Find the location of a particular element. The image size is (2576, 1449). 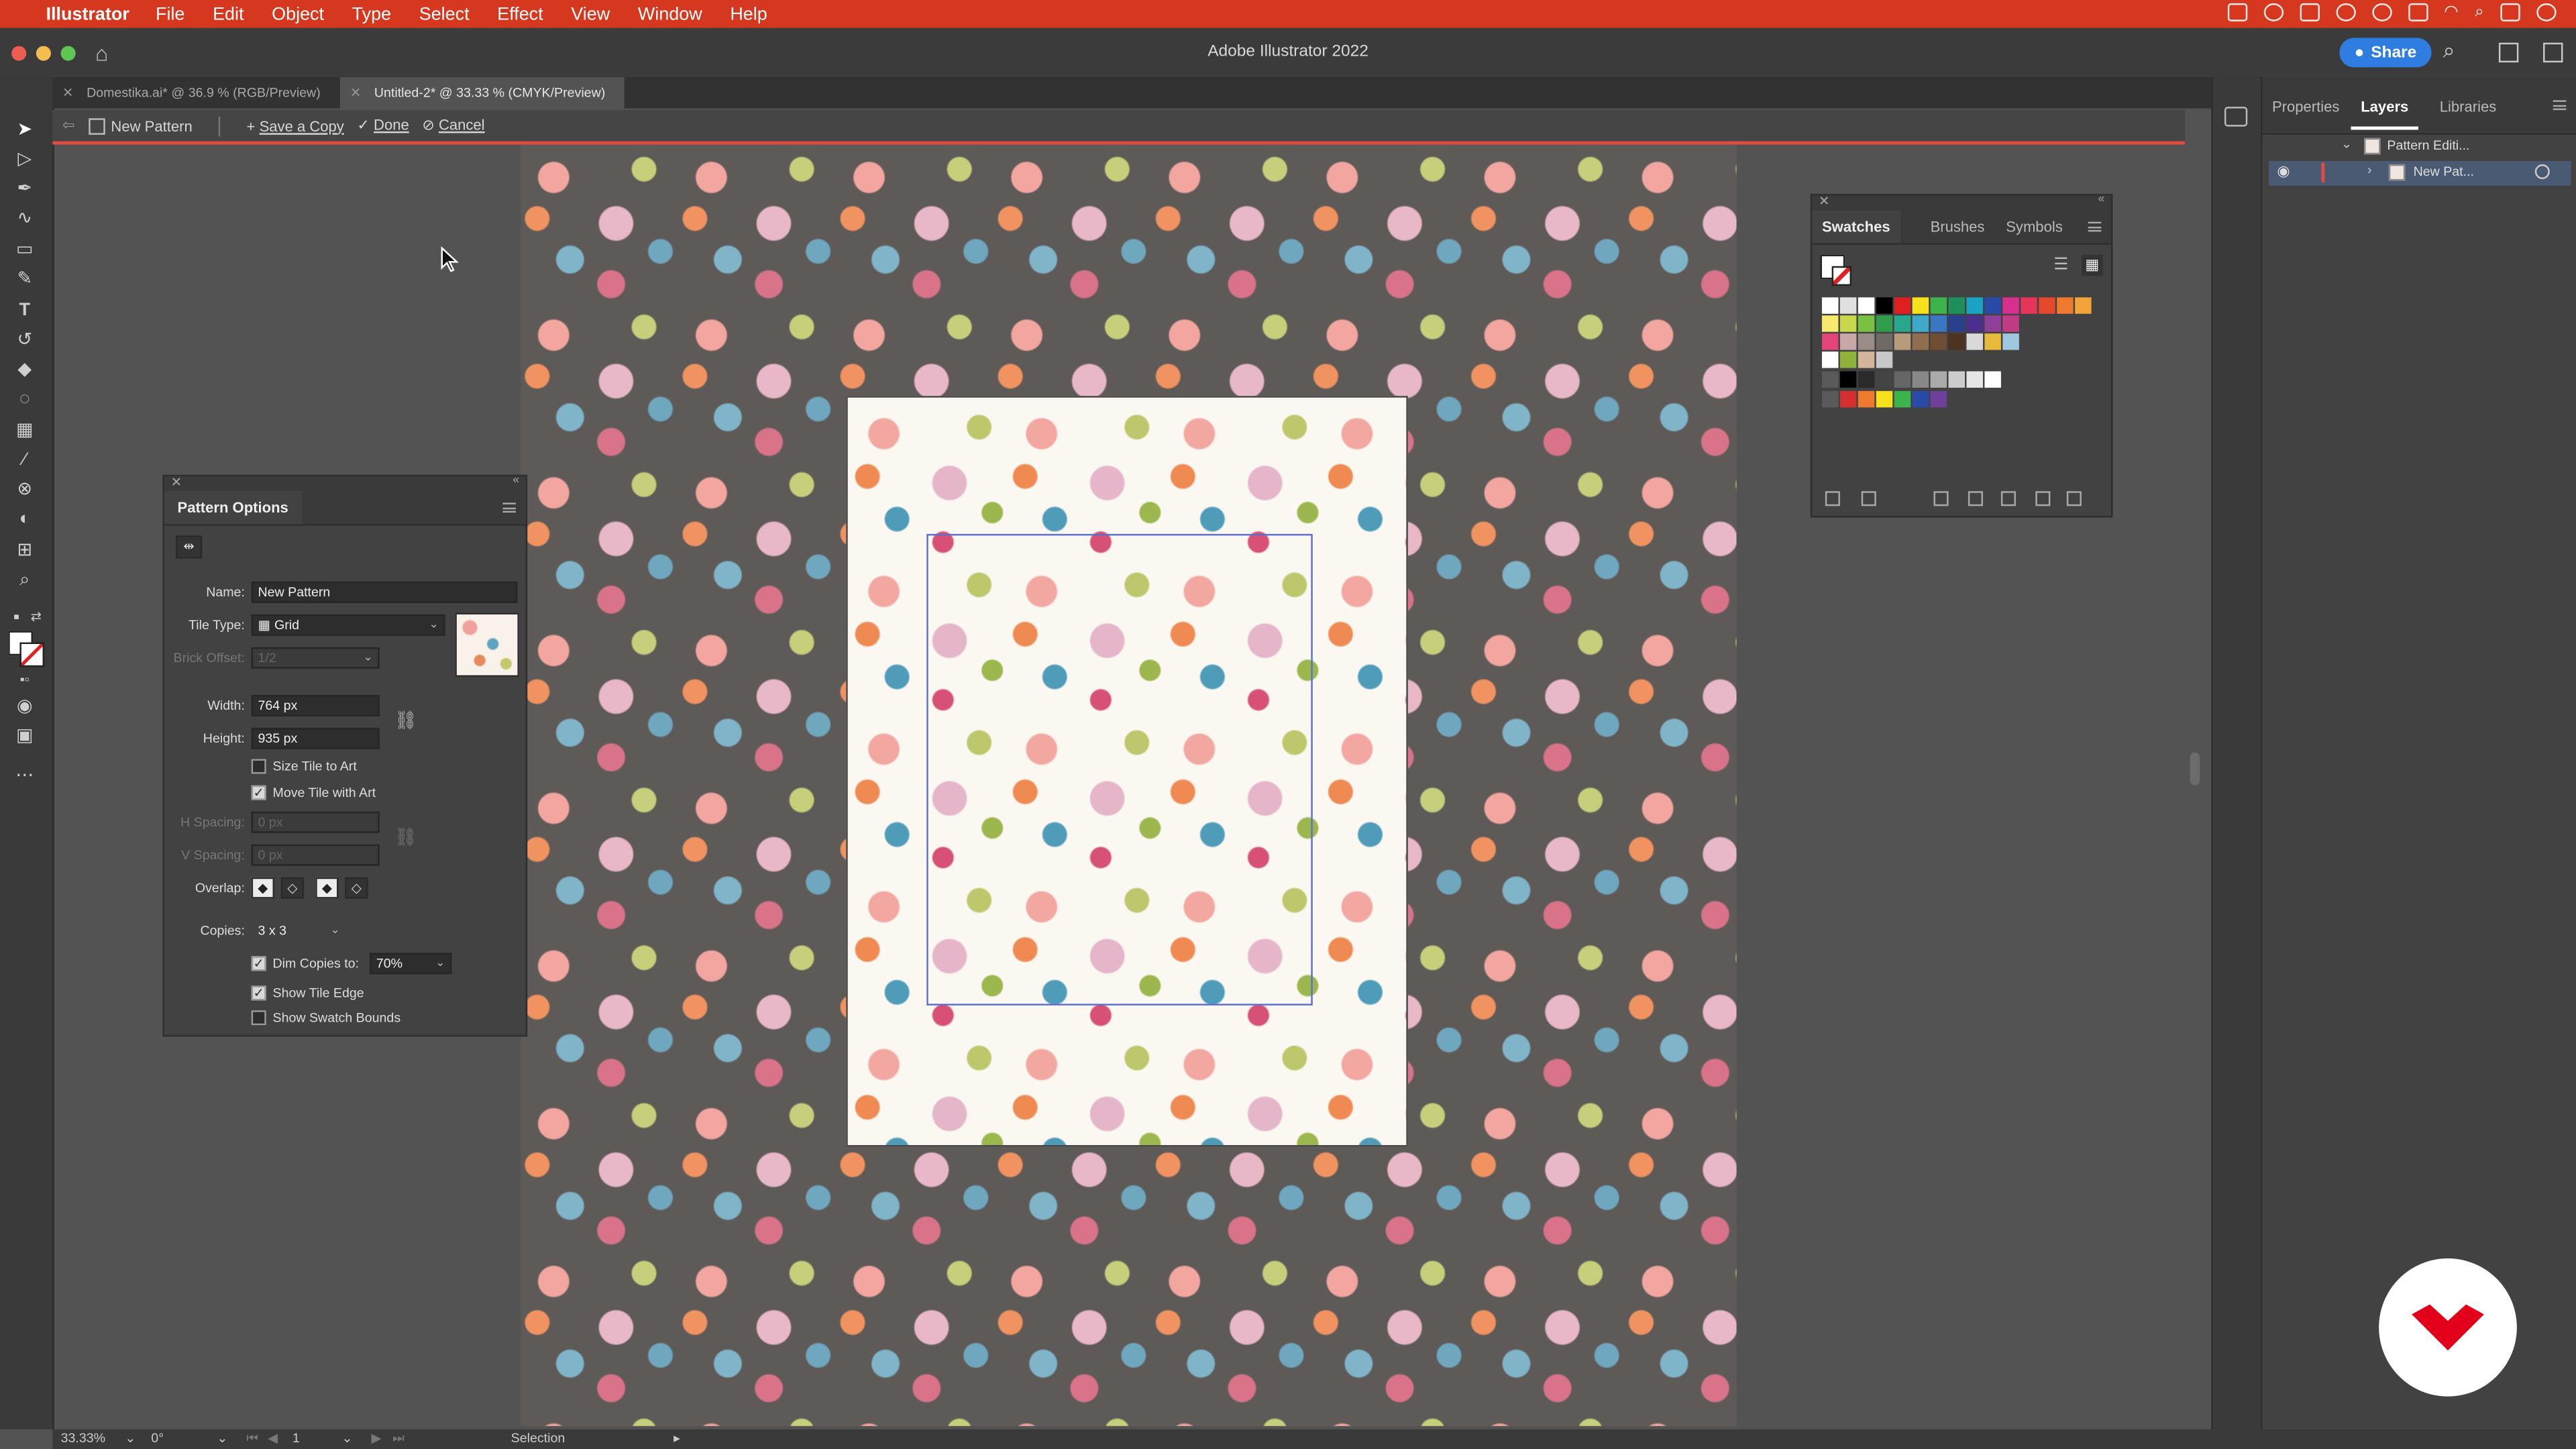

app-menu-illustrator: Illustrator is located at coordinates (87, 13).